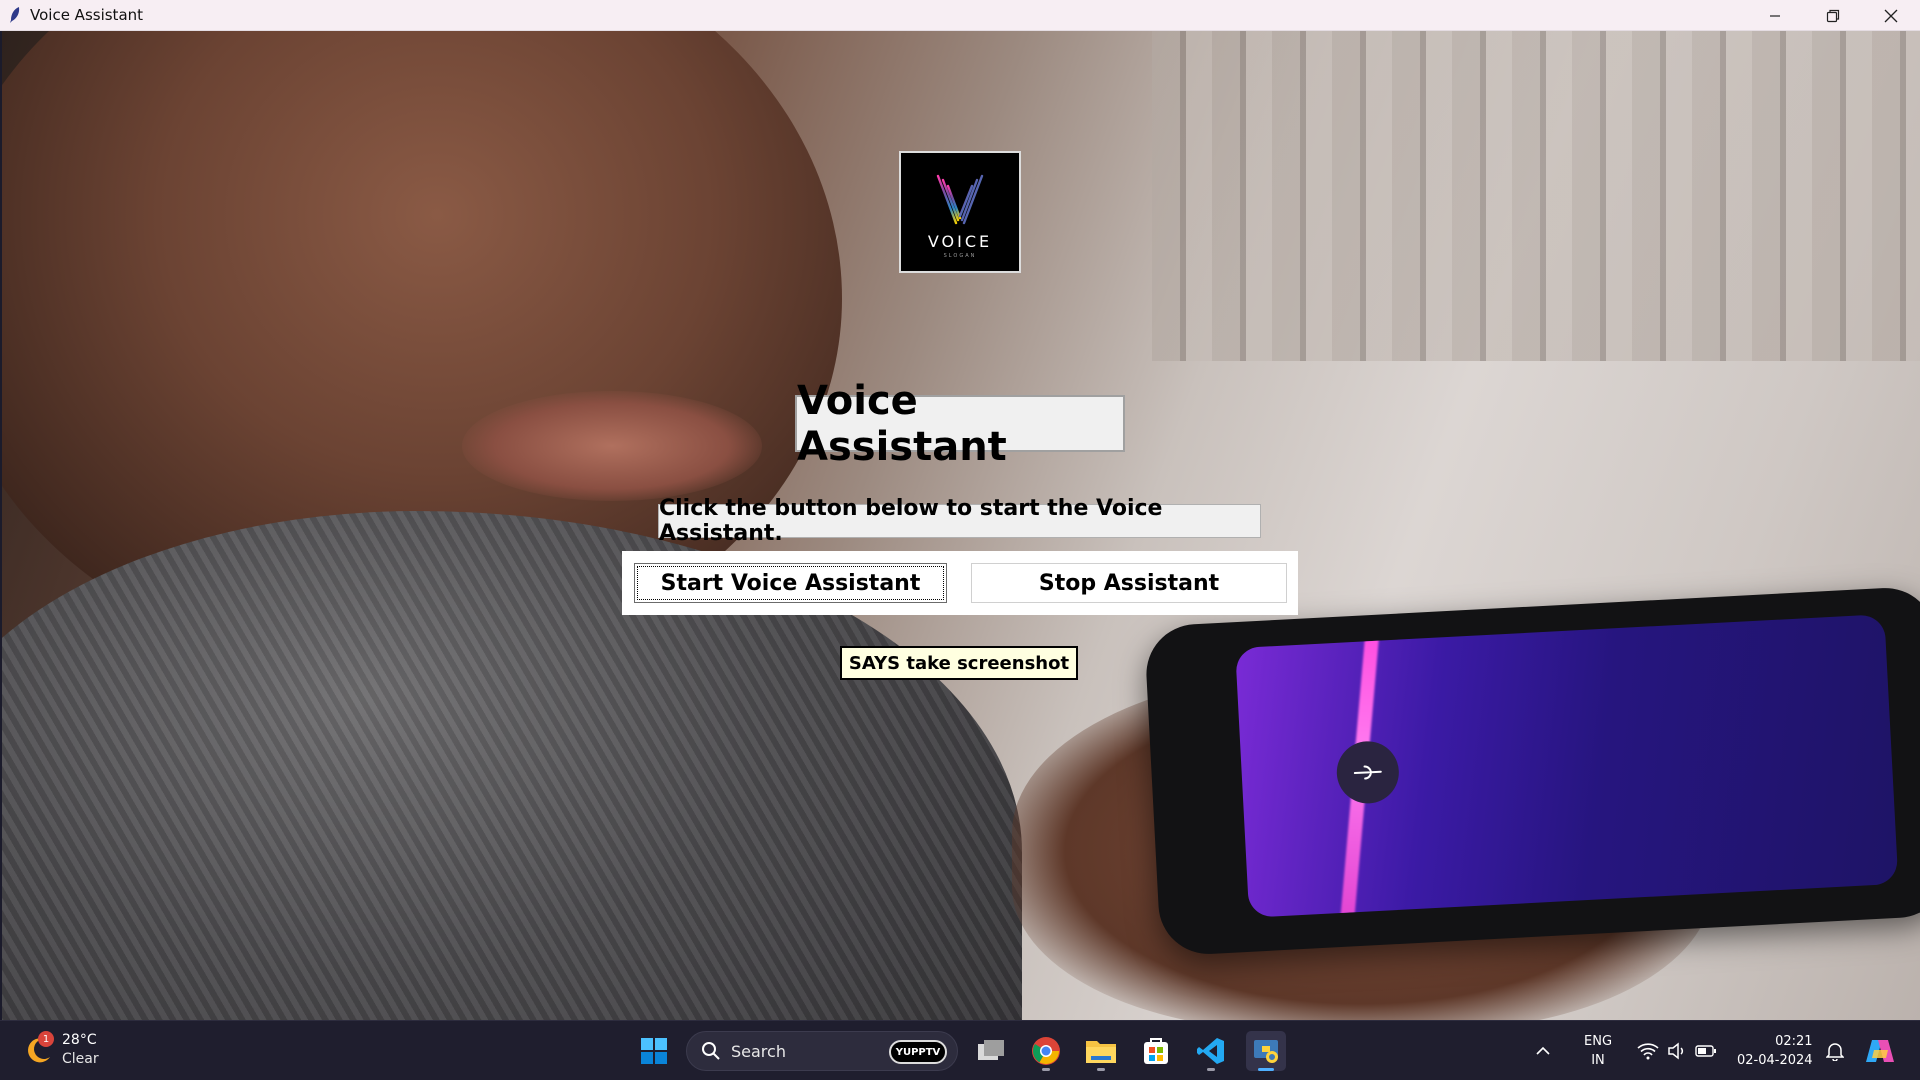 The height and width of the screenshot is (1080, 1920). What do you see at coordinates (46, 1039) in the screenshot?
I see `weather-badge: 1` at bounding box center [46, 1039].